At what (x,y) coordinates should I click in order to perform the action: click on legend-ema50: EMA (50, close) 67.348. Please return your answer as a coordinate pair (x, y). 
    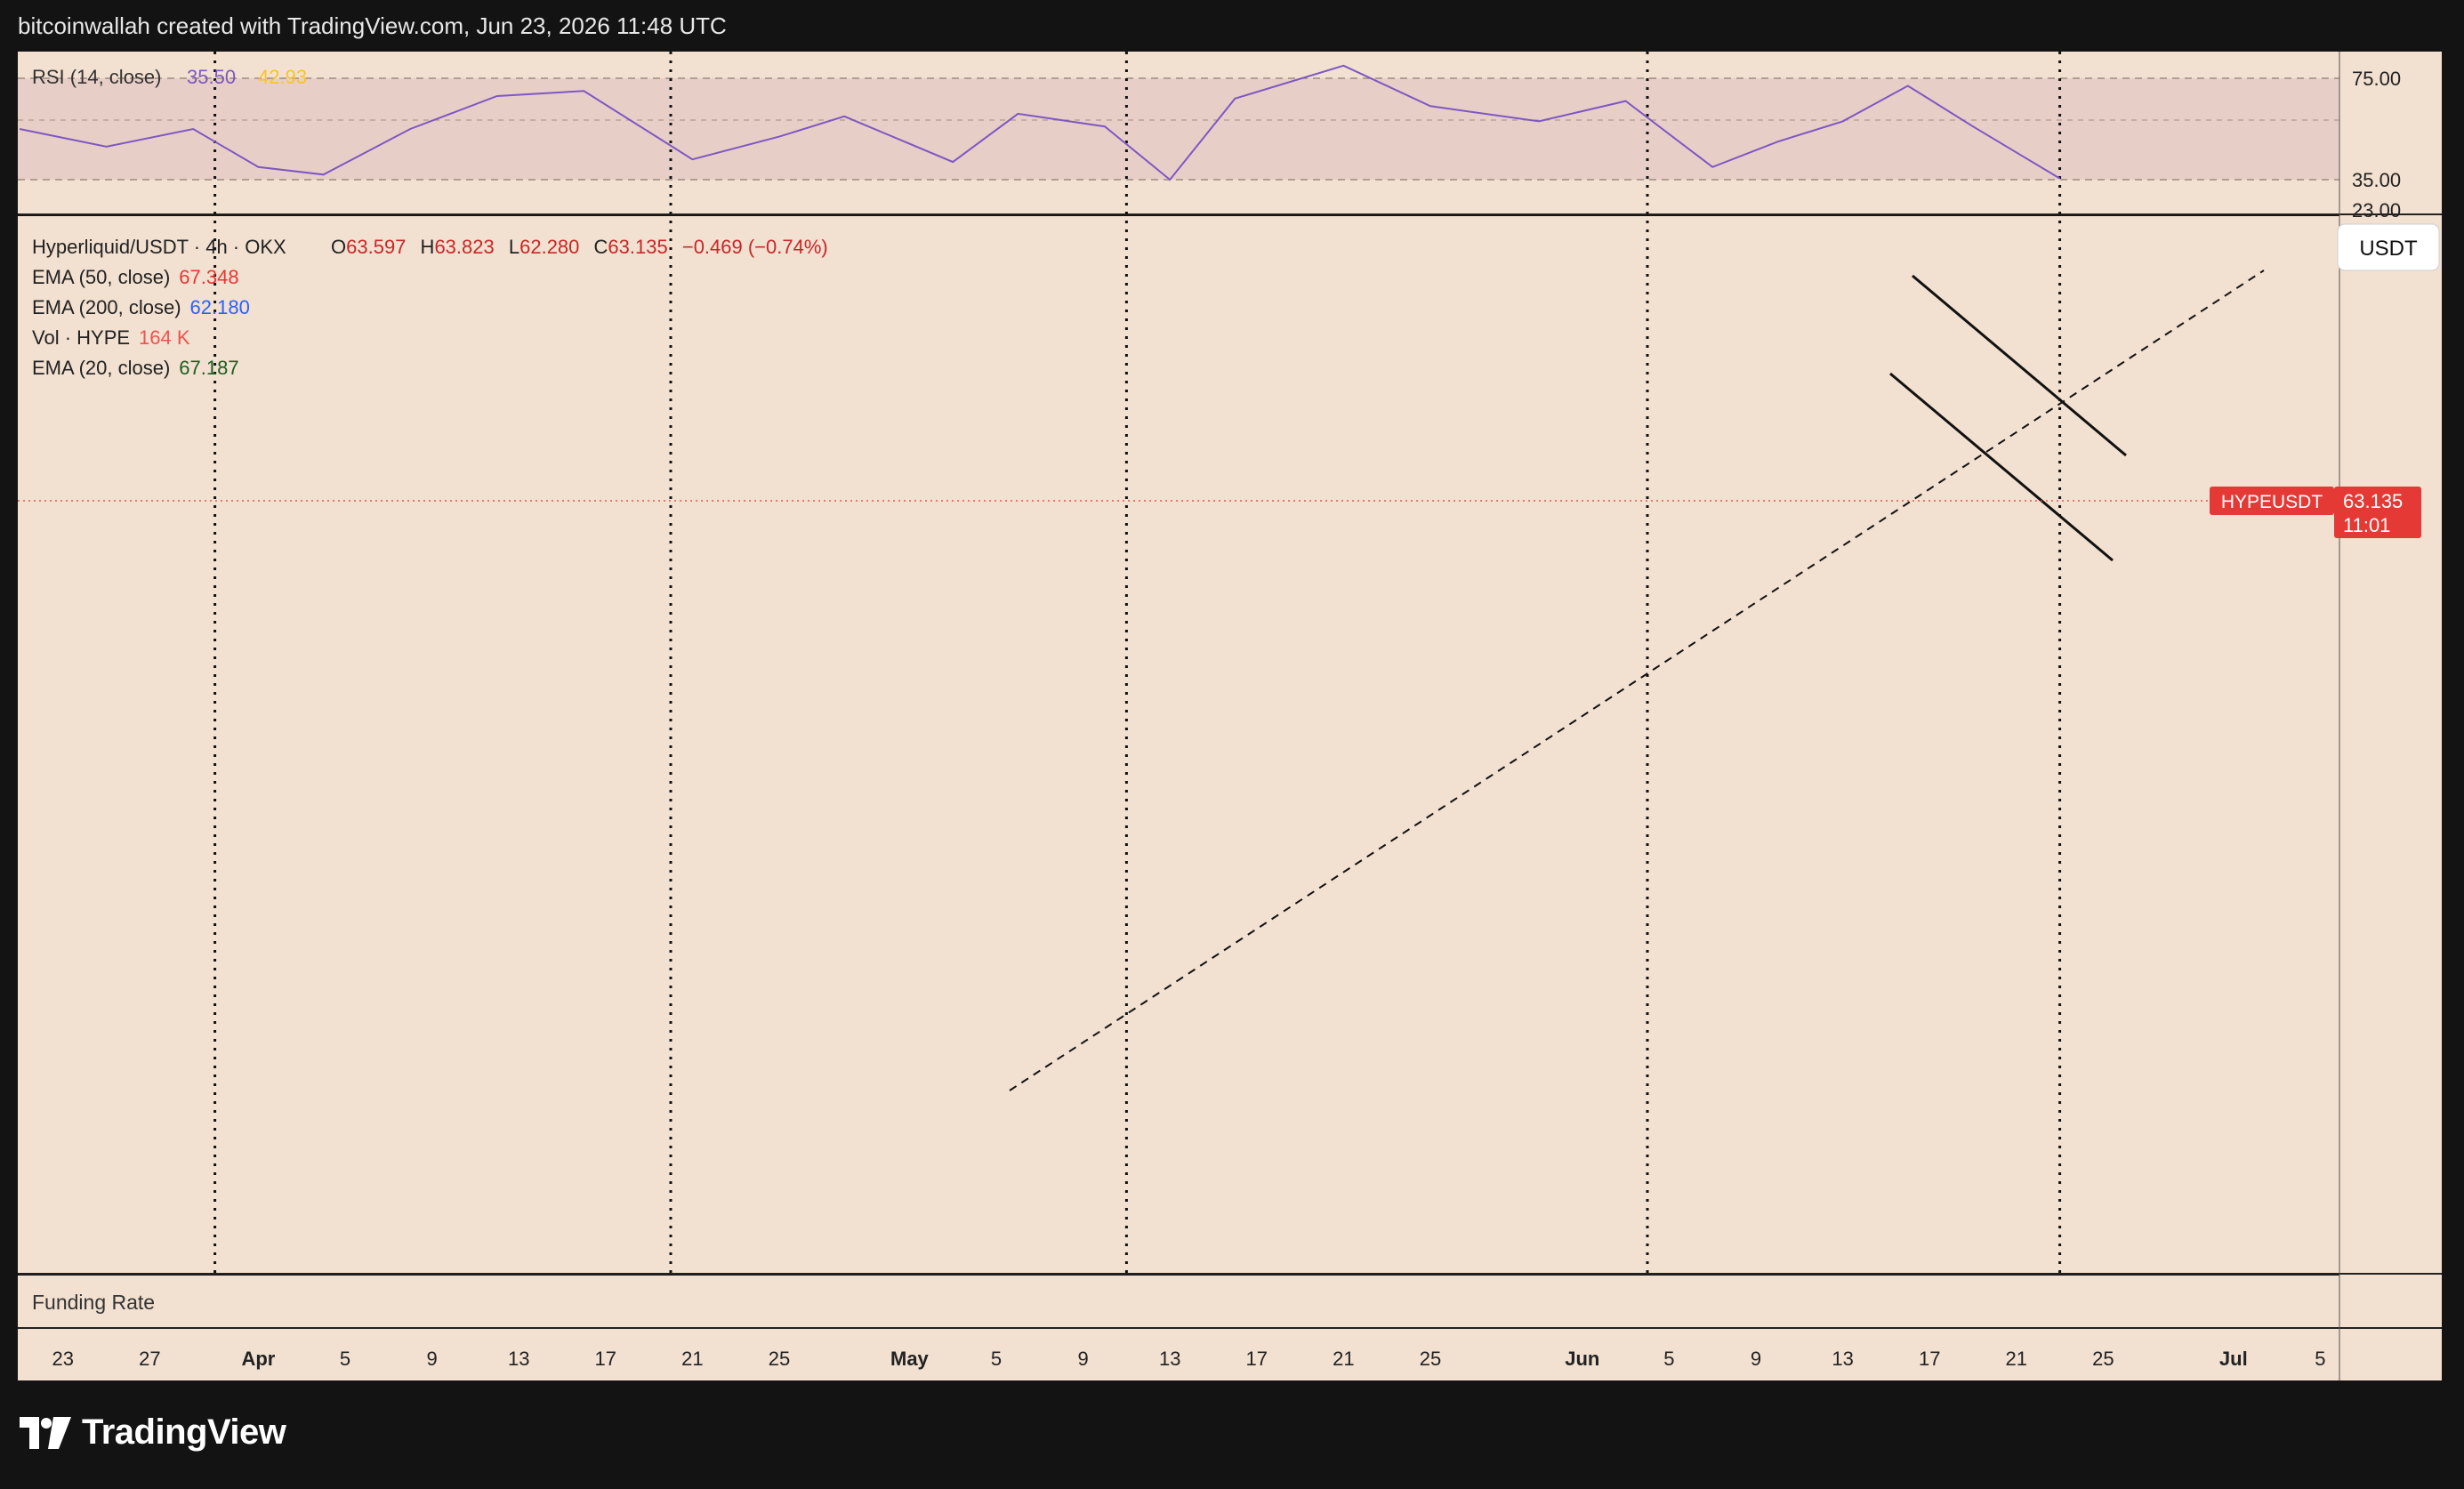
    Looking at the image, I should click on (136, 277).